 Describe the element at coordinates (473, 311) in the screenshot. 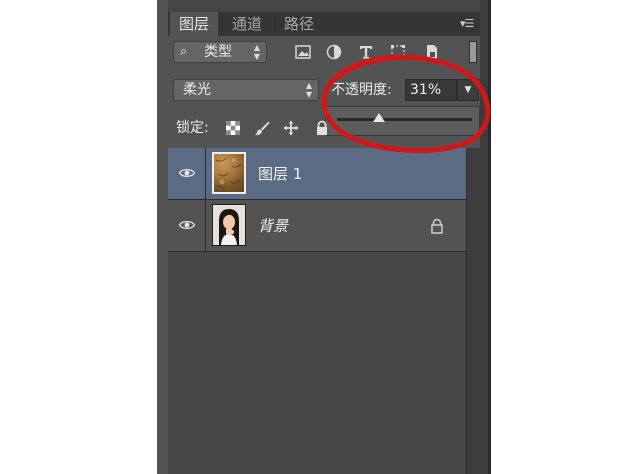

I see `layers-scrollbar` at that location.